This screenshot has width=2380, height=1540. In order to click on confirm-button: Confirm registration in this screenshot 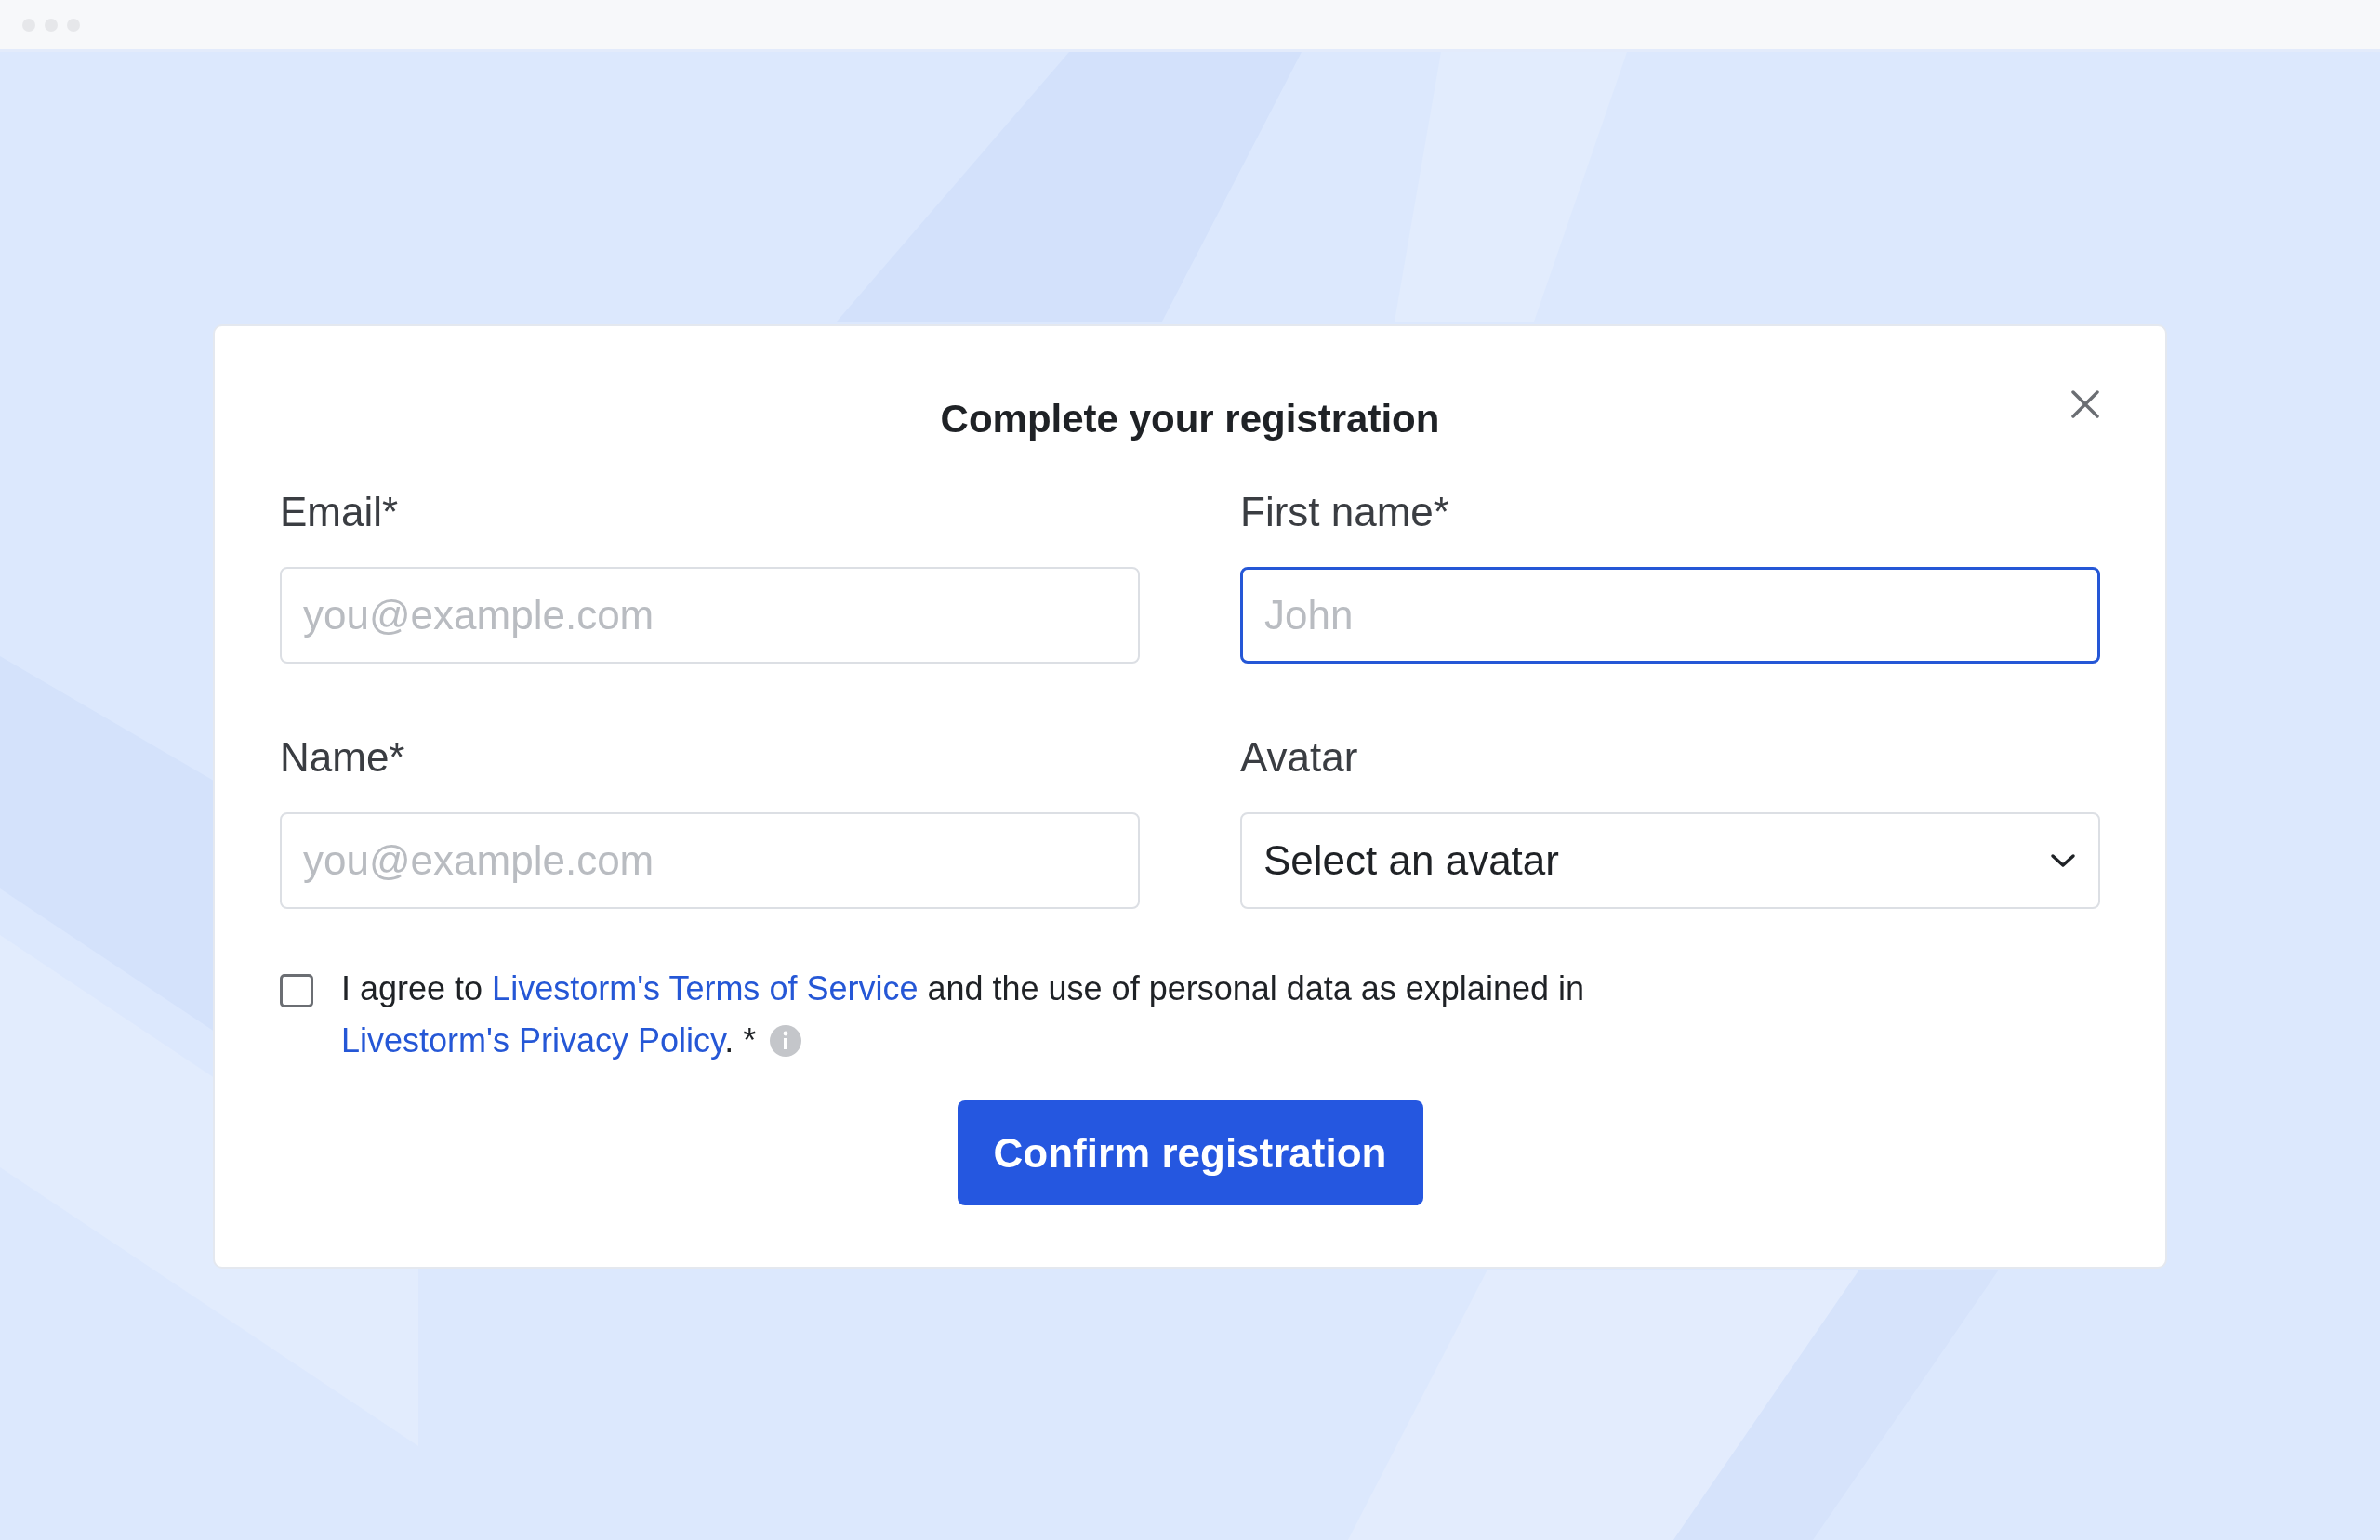, I will do `click(1190, 1152)`.